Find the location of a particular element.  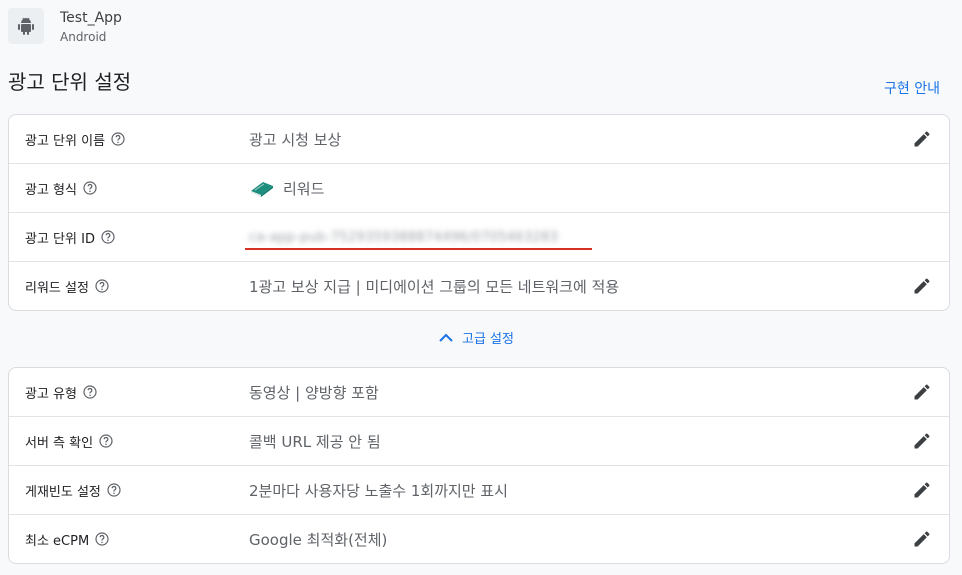

ad-unit-id-label: 광고 단위 ID is located at coordinates (60, 239).